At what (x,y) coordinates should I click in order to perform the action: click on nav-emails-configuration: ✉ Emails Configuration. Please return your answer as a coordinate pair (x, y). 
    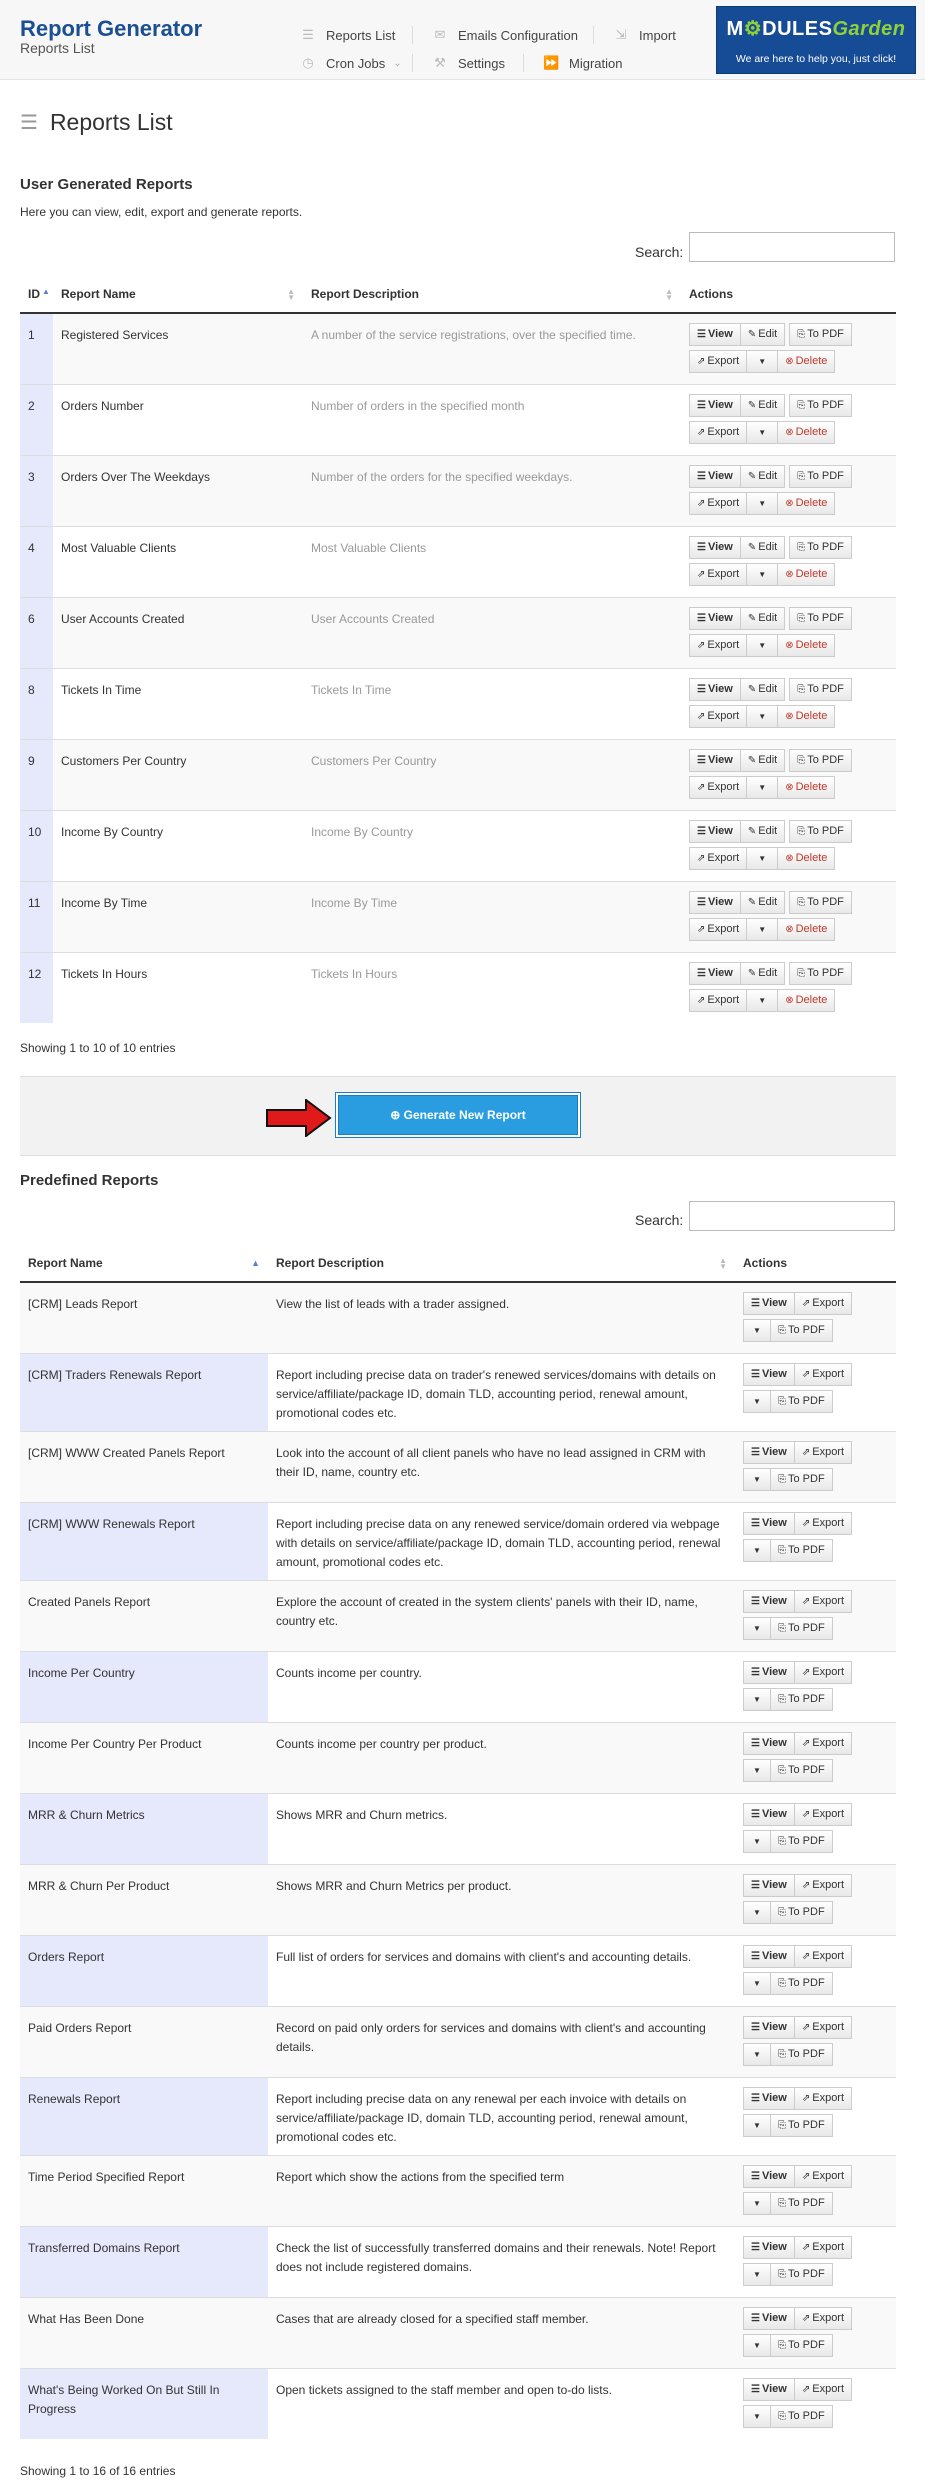
    Looking at the image, I should click on (505, 35).